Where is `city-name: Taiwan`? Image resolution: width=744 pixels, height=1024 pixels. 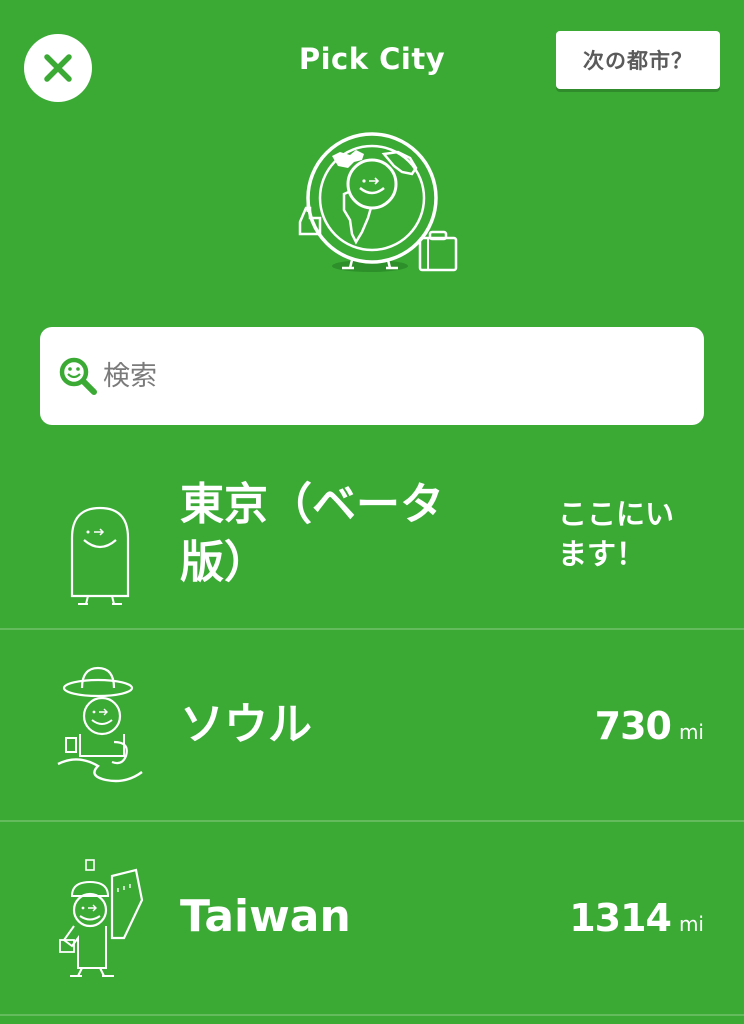
city-name: Taiwan is located at coordinates (265, 916).